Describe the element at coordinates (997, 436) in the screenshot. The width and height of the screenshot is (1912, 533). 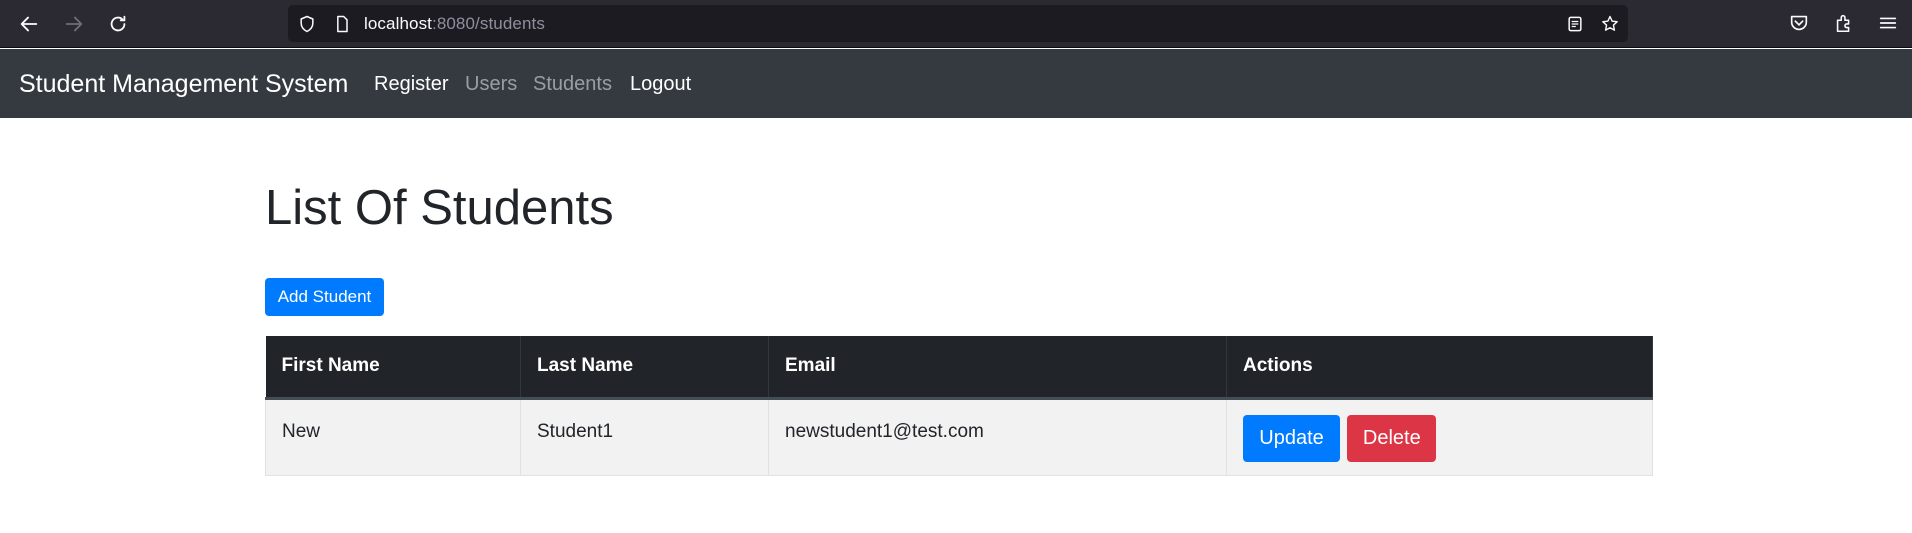
I see `cell-email: newstudent1@test.com` at that location.